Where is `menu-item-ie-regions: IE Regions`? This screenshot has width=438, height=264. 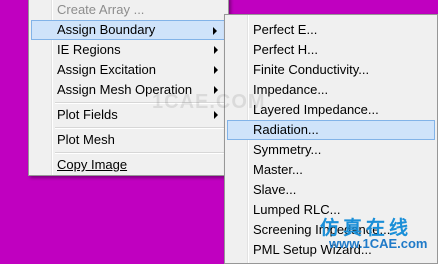 menu-item-ie-regions: IE Regions is located at coordinates (128, 50).